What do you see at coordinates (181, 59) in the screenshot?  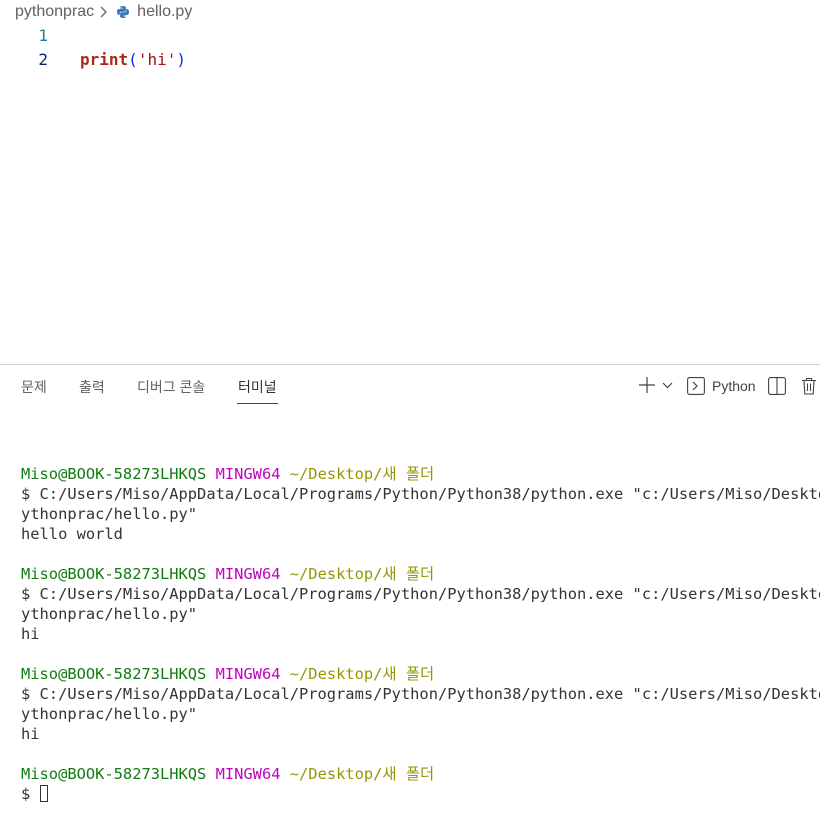 I see `token-paren-close: )` at bounding box center [181, 59].